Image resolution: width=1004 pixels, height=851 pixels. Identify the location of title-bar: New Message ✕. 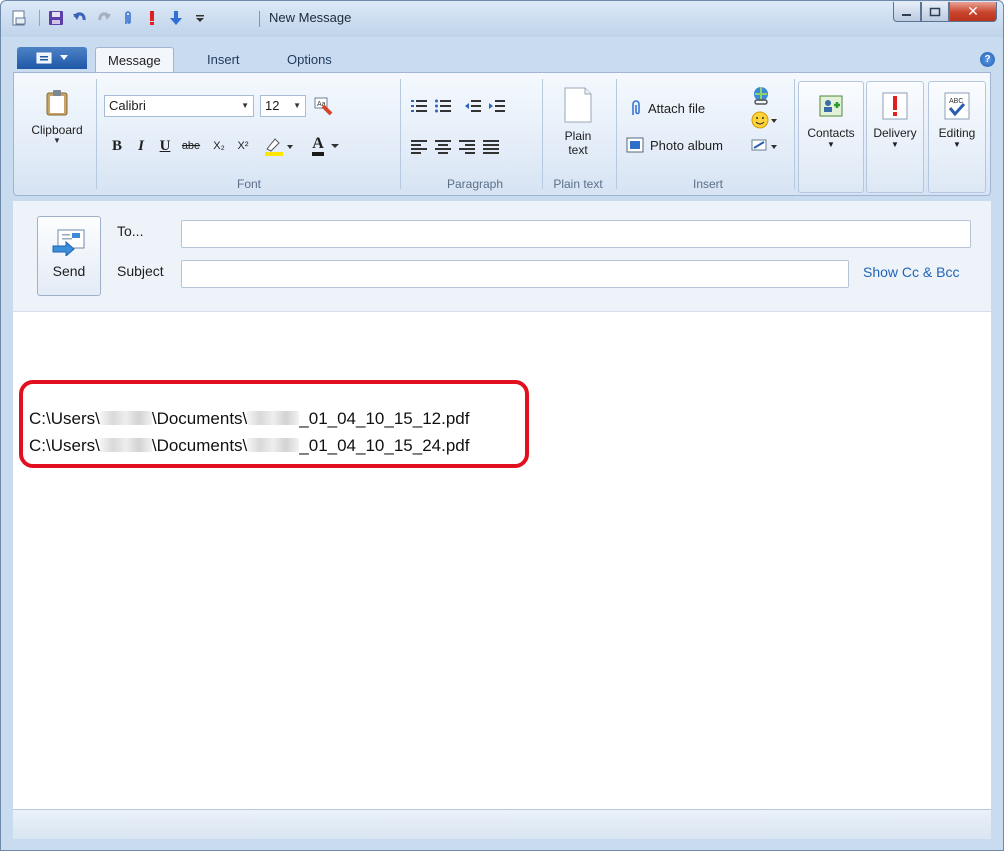
(502, 19).